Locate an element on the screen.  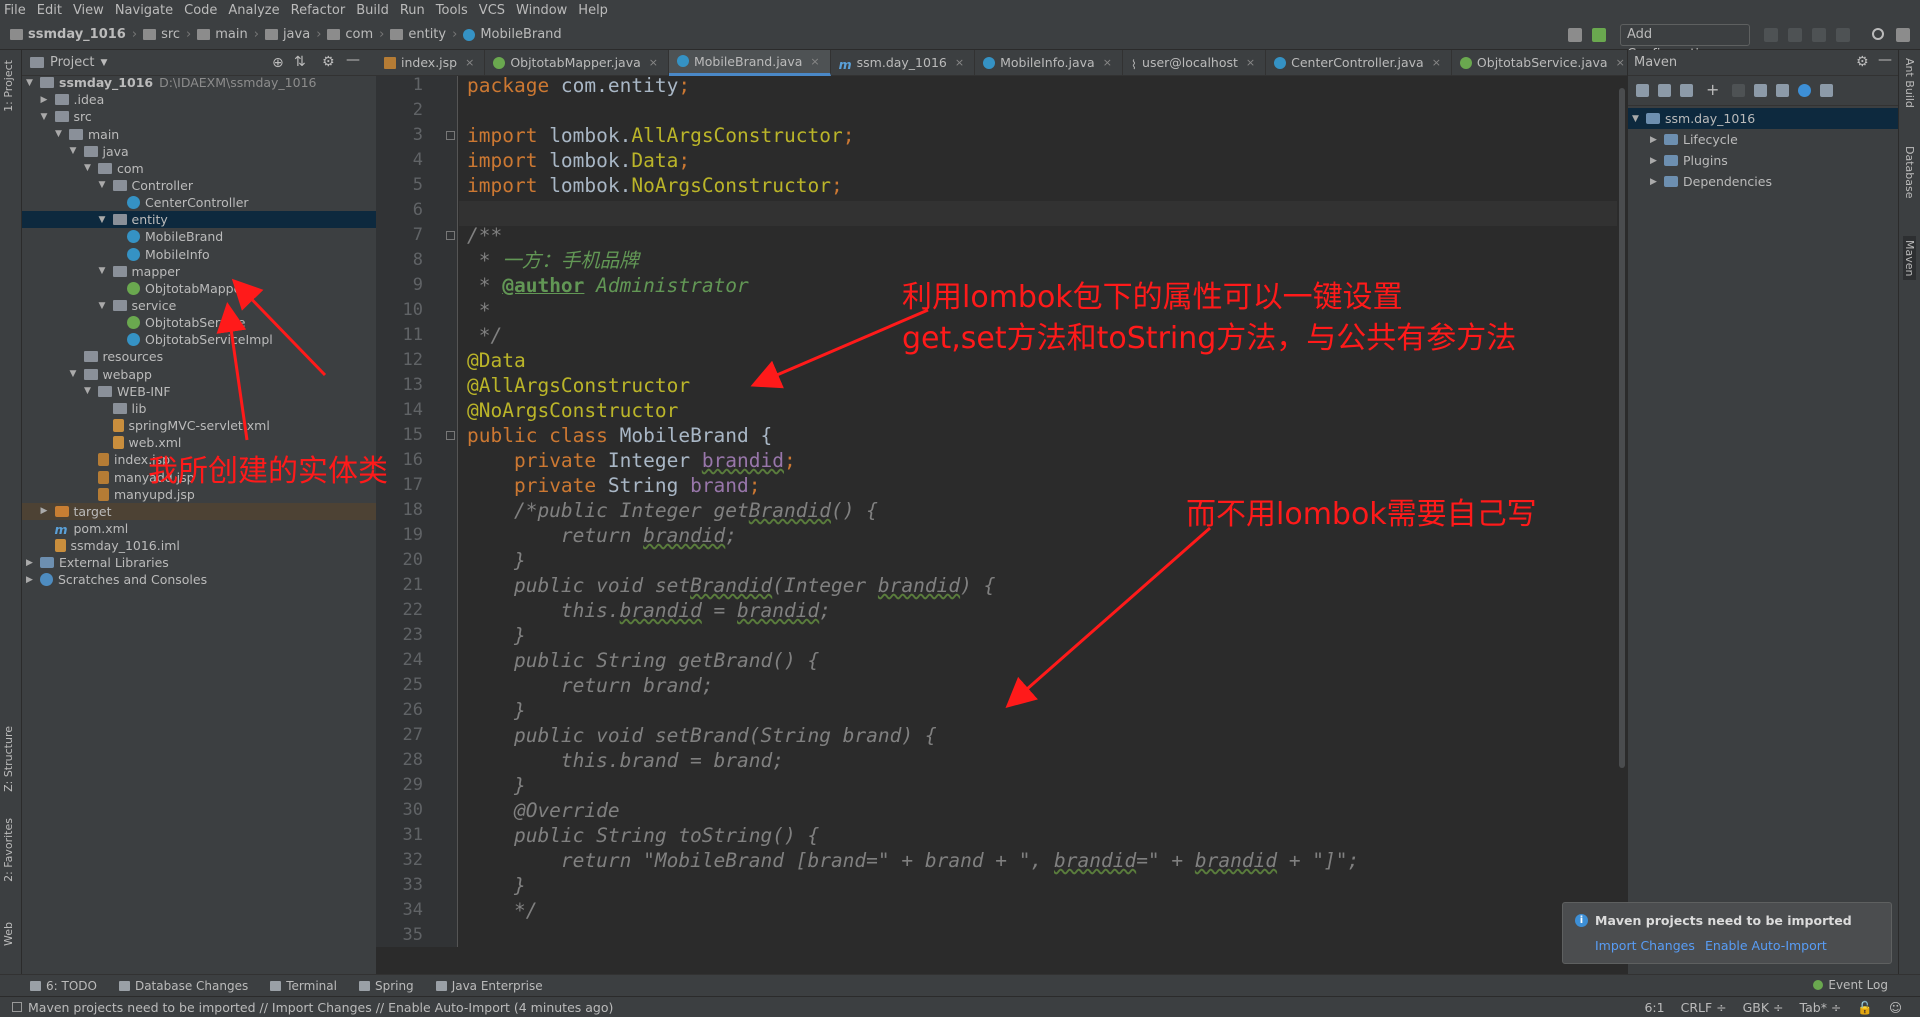
locate-icon: ⊕ is located at coordinates (278, 63).